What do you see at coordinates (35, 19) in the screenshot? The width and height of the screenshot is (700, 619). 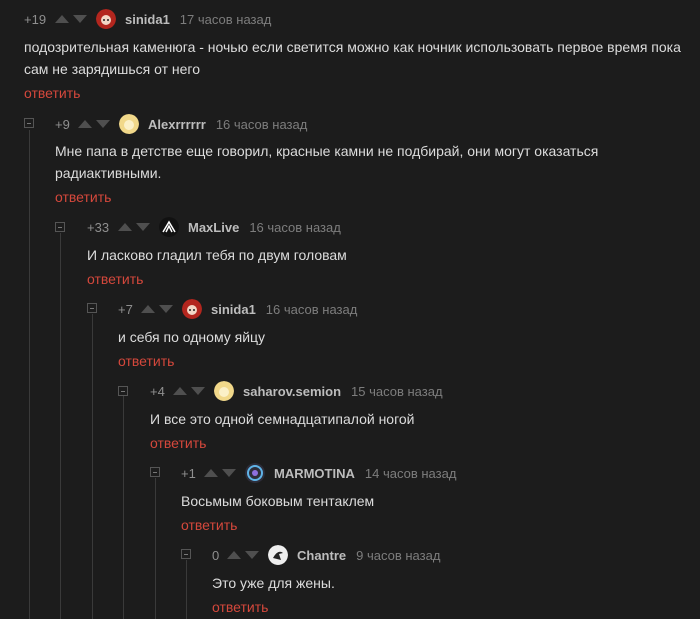 I see `rating: +19` at bounding box center [35, 19].